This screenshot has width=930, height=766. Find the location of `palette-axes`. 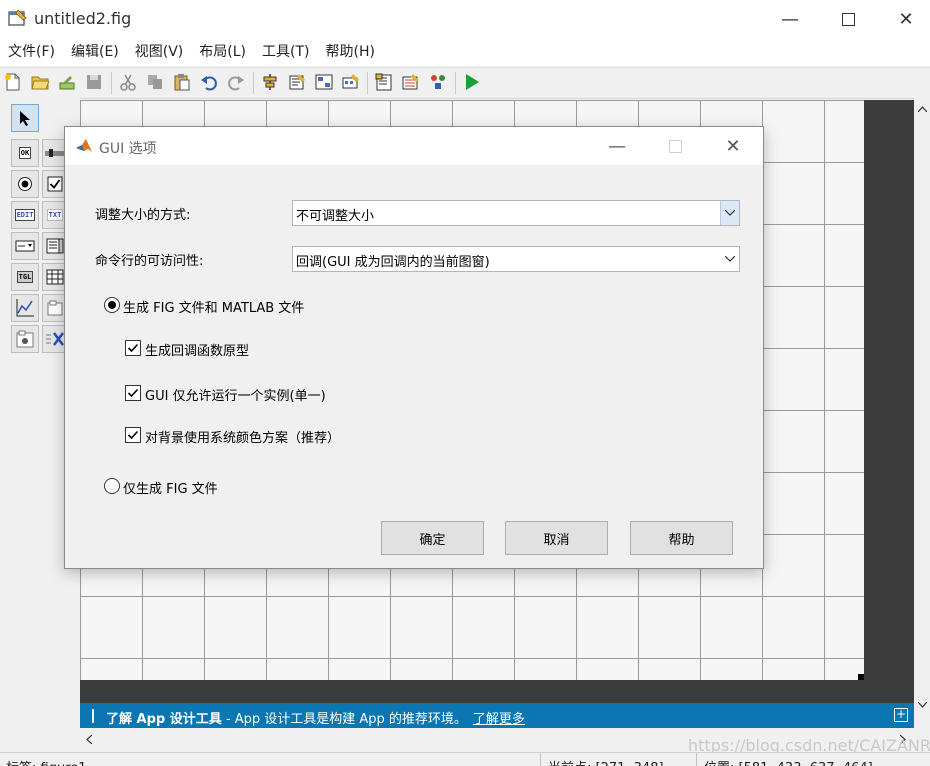

palette-axes is located at coordinates (25, 308).